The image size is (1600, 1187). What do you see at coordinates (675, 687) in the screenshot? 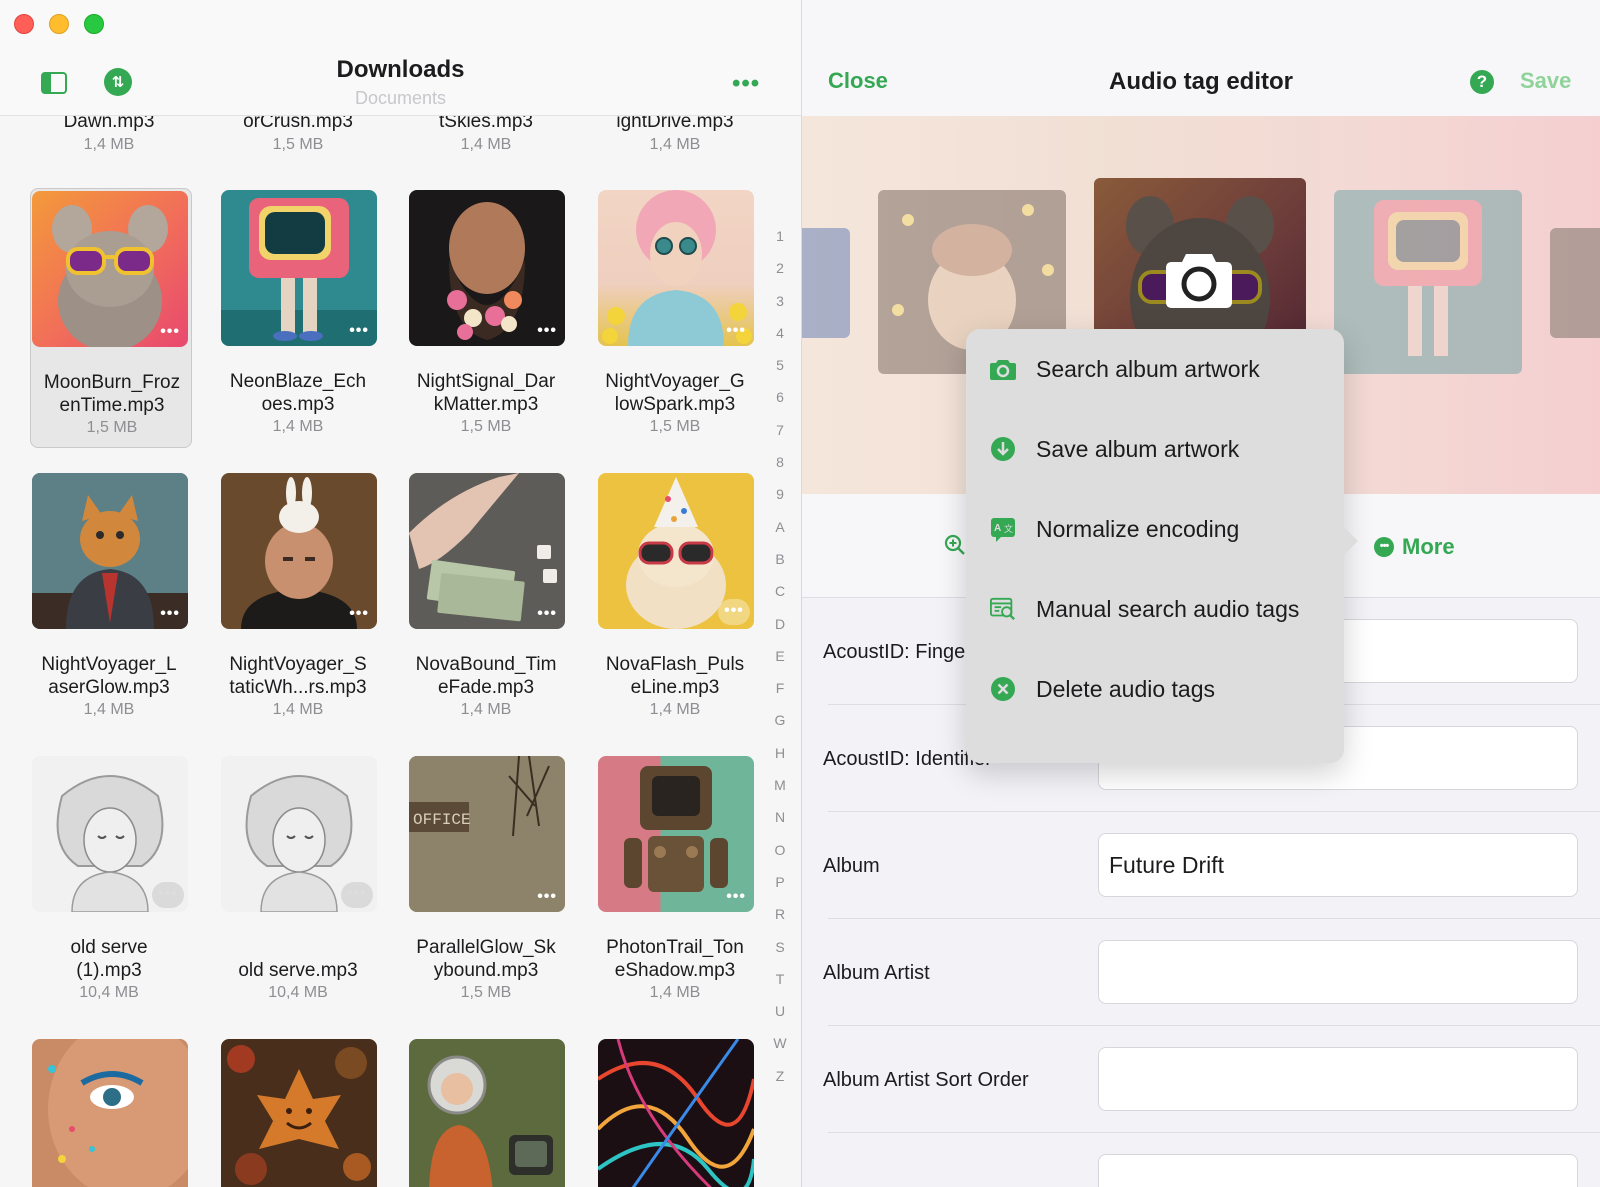
I see `file-name: eLine.mp3` at bounding box center [675, 687].